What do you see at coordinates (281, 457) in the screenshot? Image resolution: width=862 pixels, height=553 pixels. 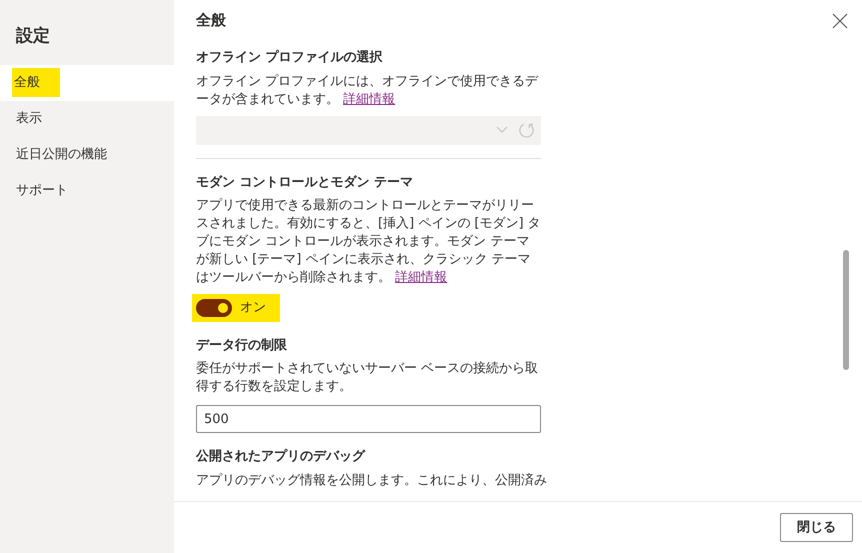 I see `section-heading: 公開されたアプリのデバッグ` at bounding box center [281, 457].